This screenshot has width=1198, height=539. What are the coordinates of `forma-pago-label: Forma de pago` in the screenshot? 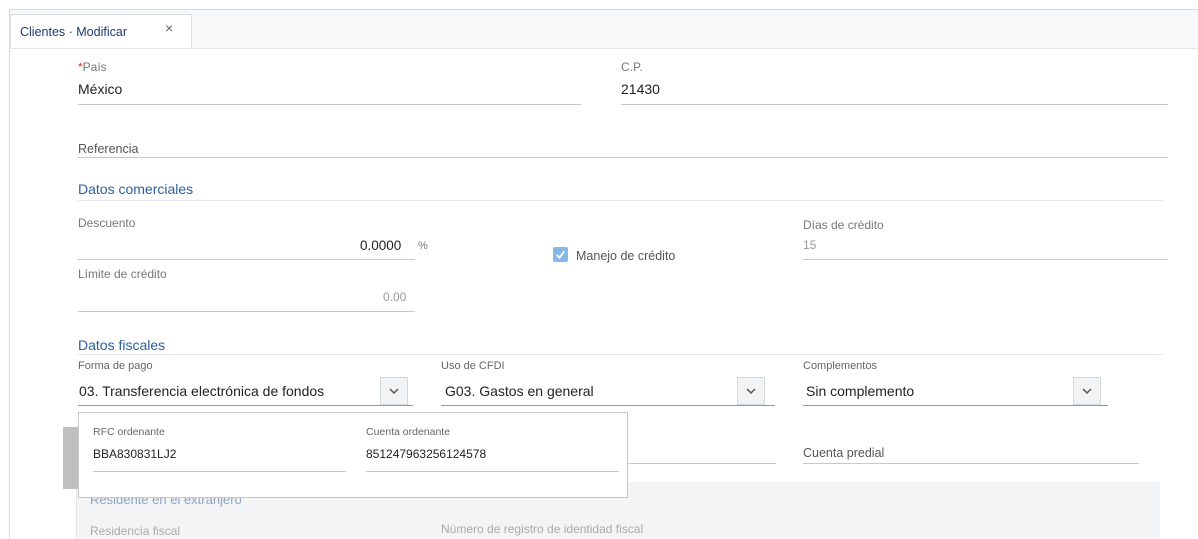 It's located at (115, 366).